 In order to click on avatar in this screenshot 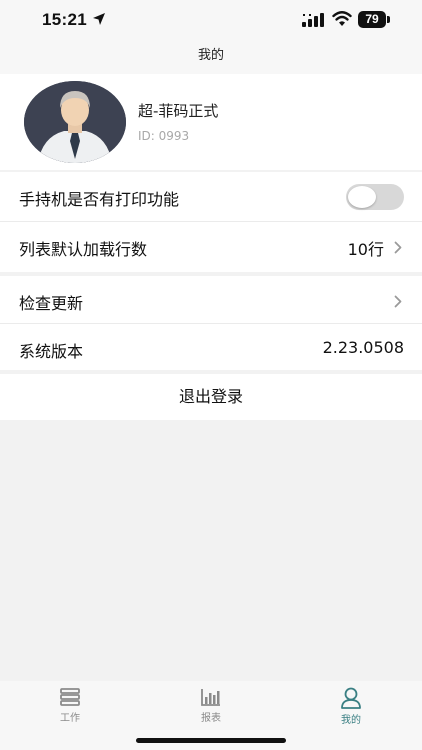, I will do `click(75, 122)`.